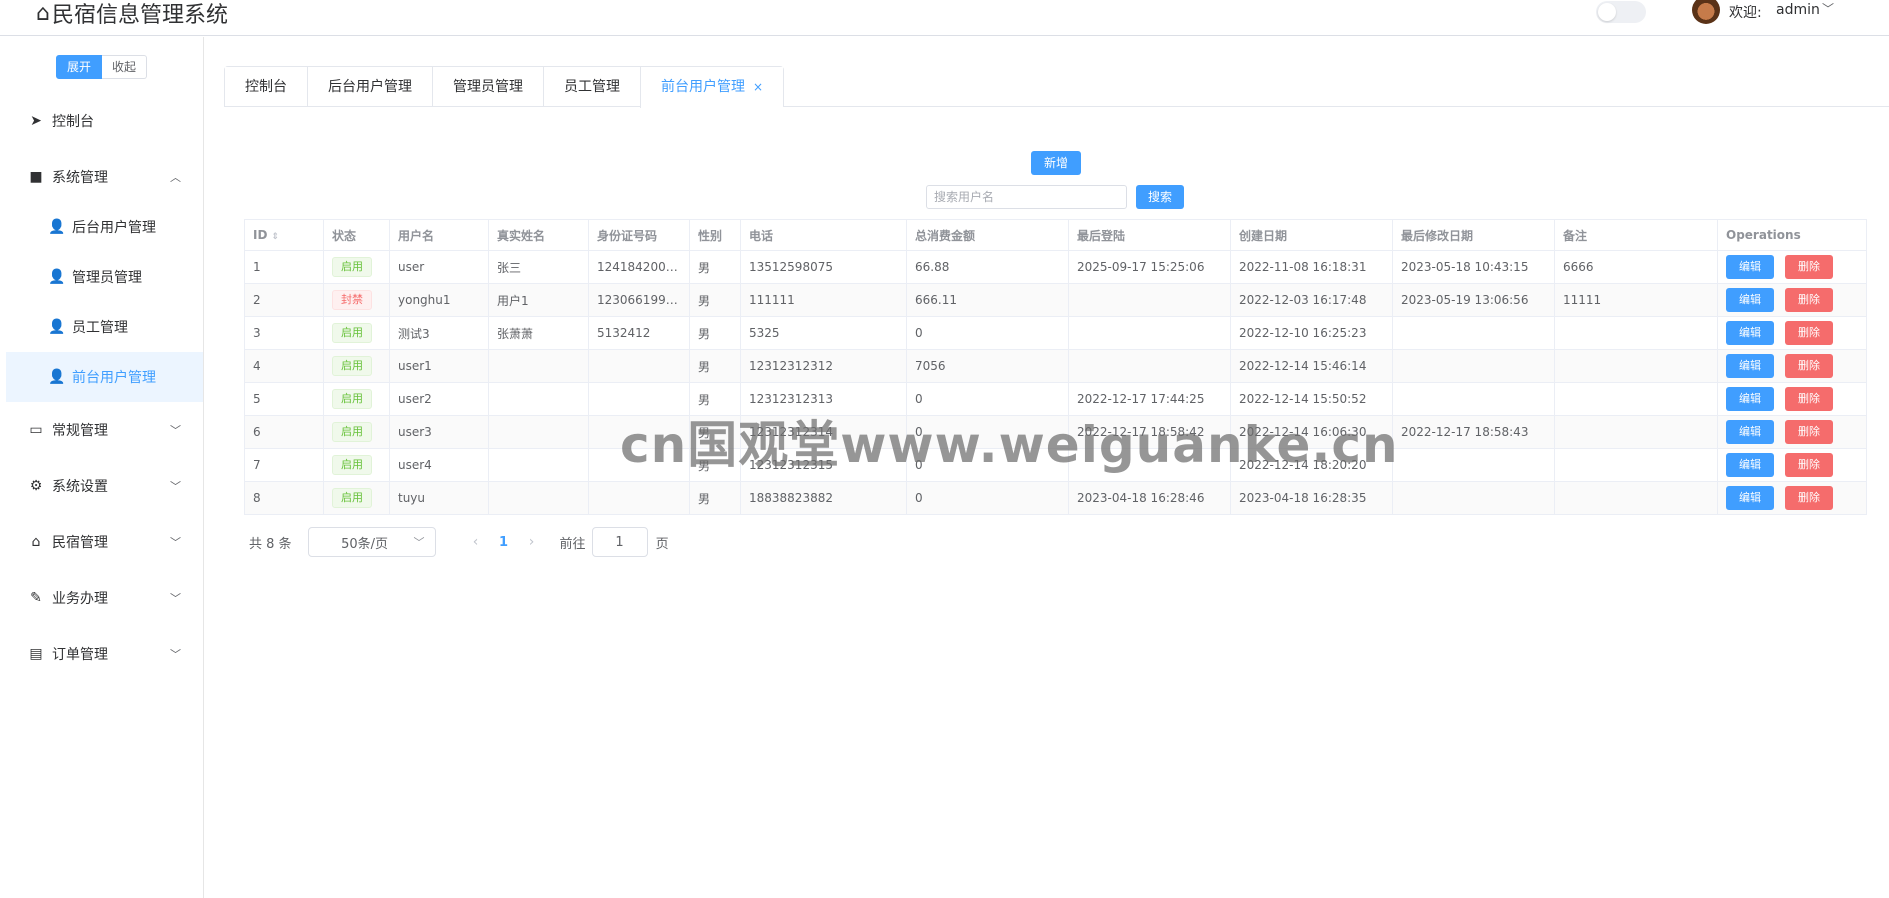 This screenshot has height=898, width=1889. I want to click on sidebar-item-homestay: ⌂ 民宿管理 ﹀, so click(101, 542).